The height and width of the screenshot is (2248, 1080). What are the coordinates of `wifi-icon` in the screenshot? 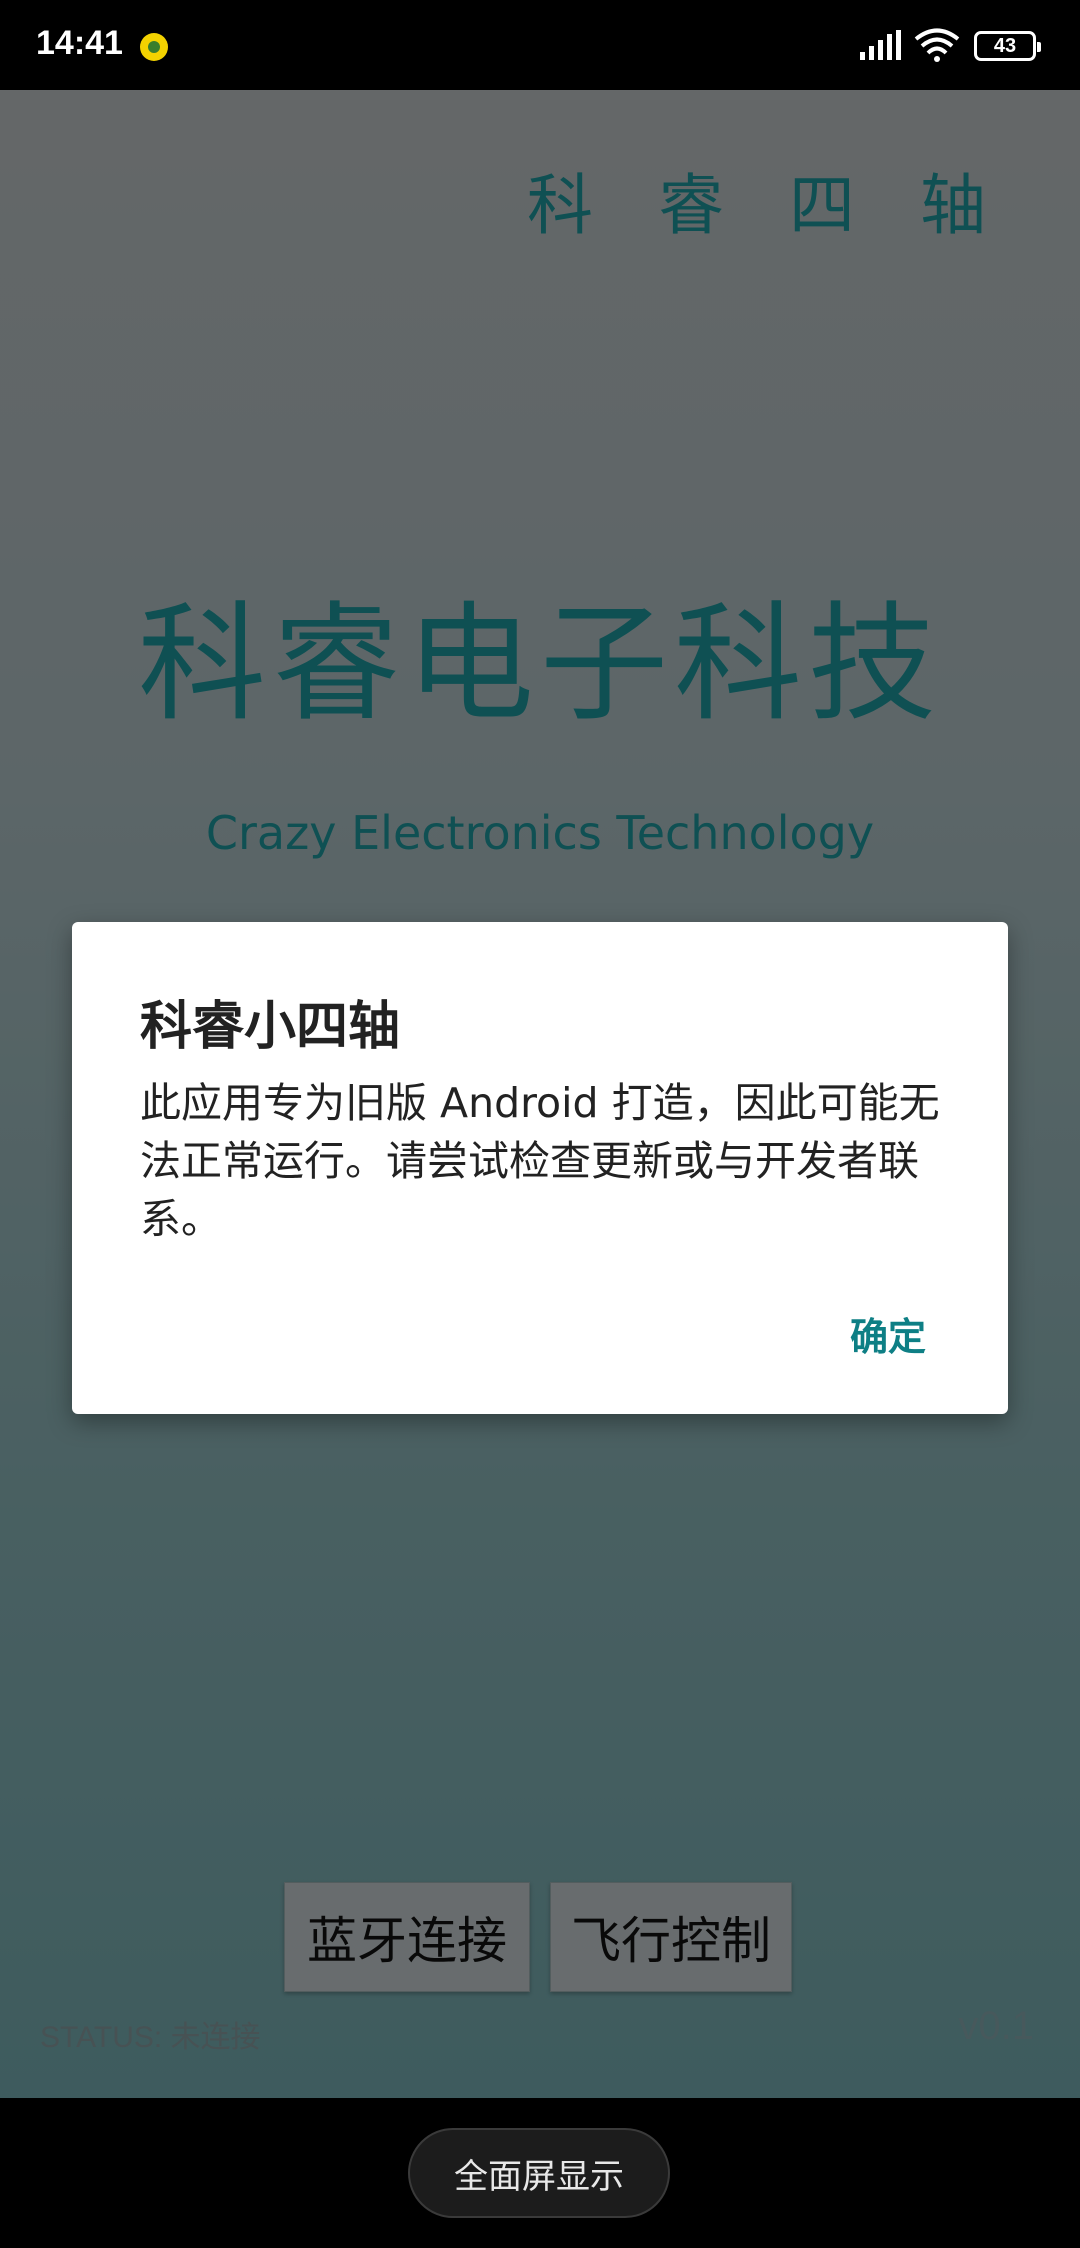 It's located at (937, 45).